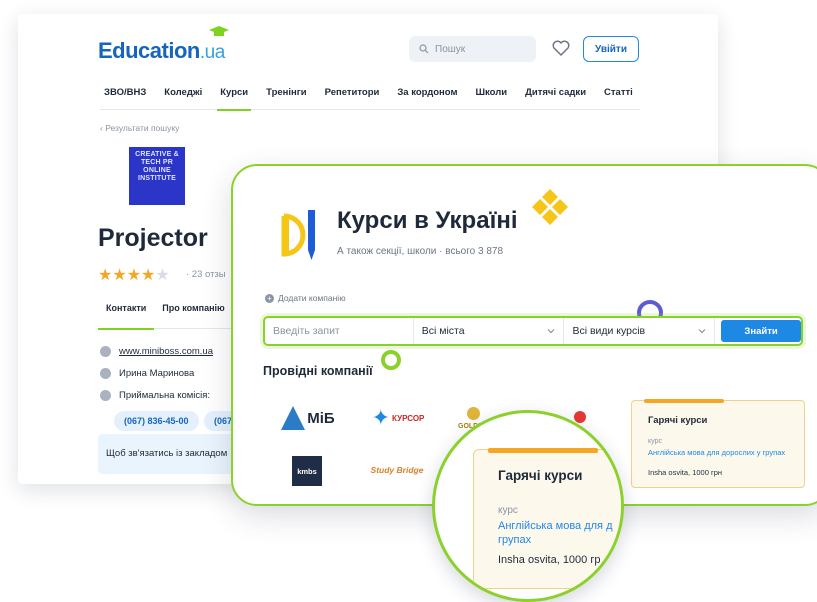 Image resolution: width=817 pixels, height=602 pixels. Describe the element at coordinates (540, 475) in the screenshot. I see `zoomed-card-heading: Гарячі курси` at that location.